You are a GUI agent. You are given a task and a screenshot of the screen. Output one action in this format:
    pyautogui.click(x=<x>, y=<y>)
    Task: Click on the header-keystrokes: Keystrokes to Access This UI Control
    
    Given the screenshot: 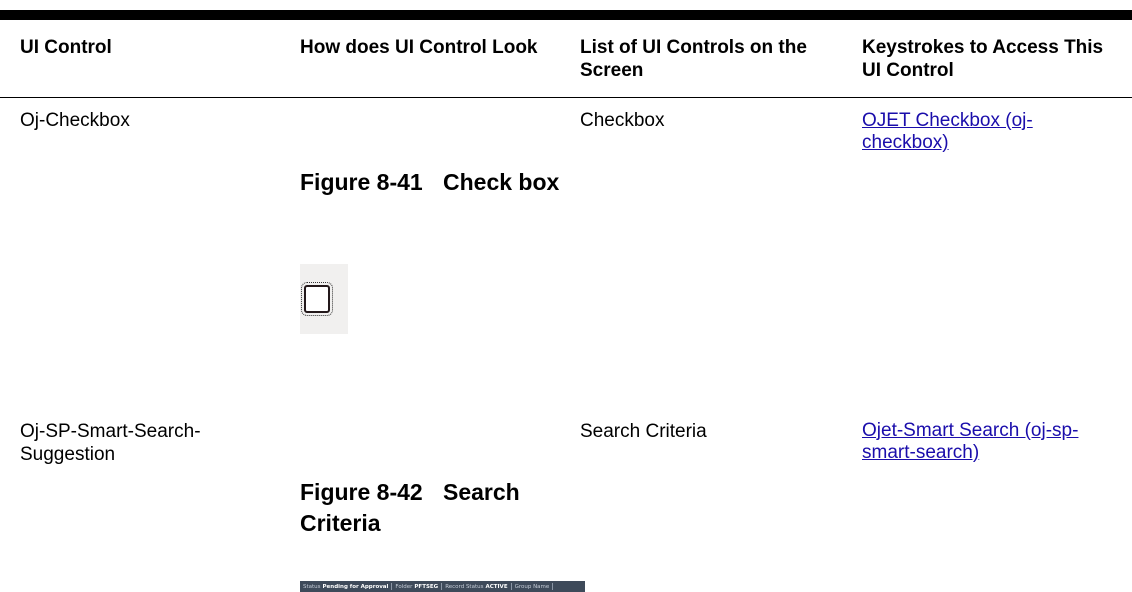 What is the action you would take?
    pyautogui.click(x=983, y=59)
    